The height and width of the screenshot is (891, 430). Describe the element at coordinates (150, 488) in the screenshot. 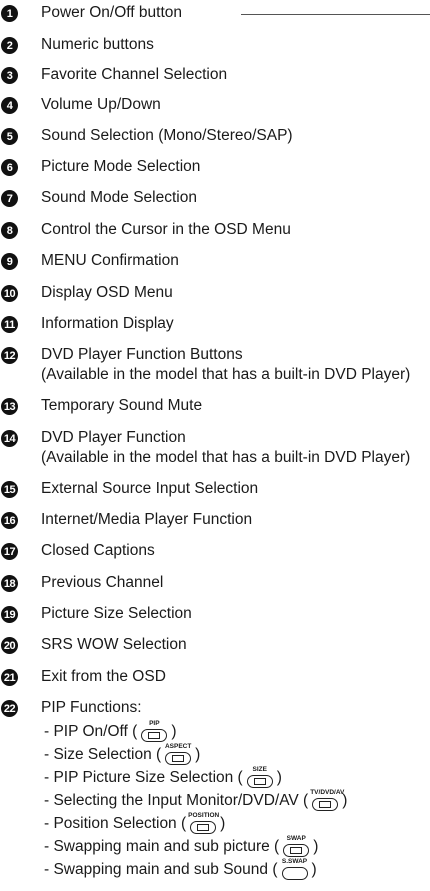

I see `item-label: External Source Input Selection` at that location.